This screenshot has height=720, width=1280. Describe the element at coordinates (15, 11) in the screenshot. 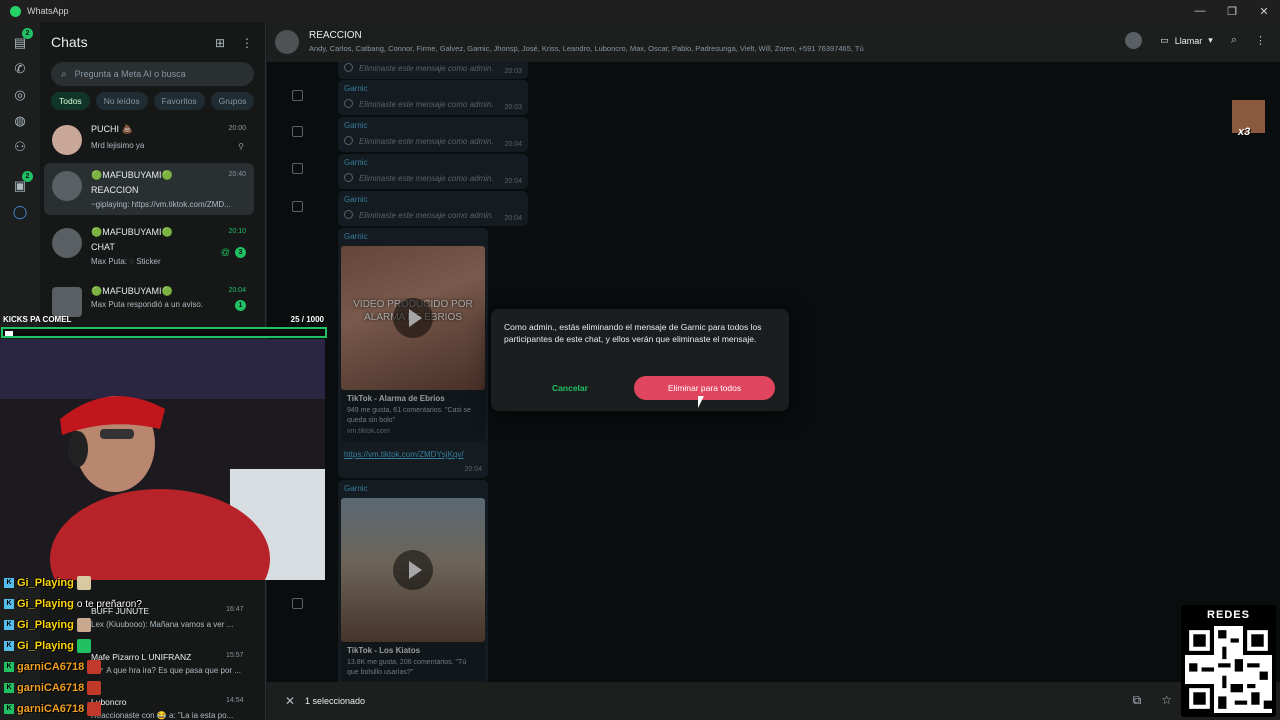

I see `whatsapp-logo-icon` at that location.